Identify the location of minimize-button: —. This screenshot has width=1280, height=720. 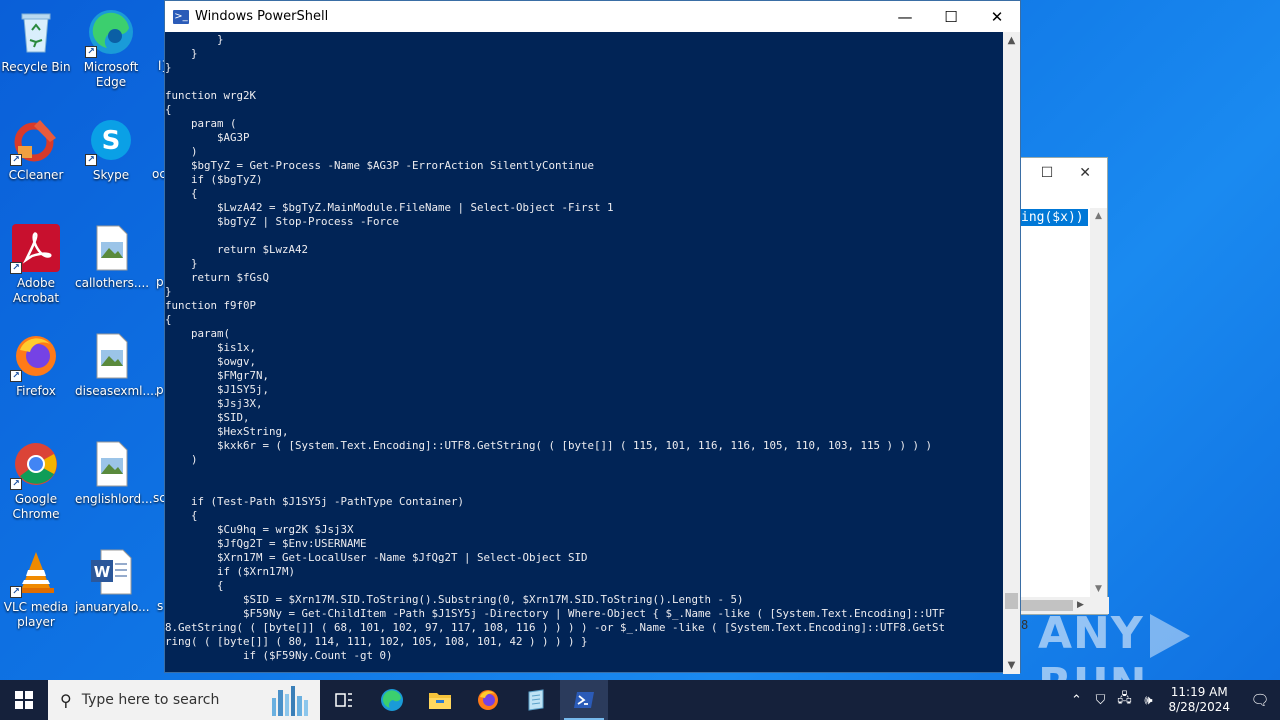
(905, 16).